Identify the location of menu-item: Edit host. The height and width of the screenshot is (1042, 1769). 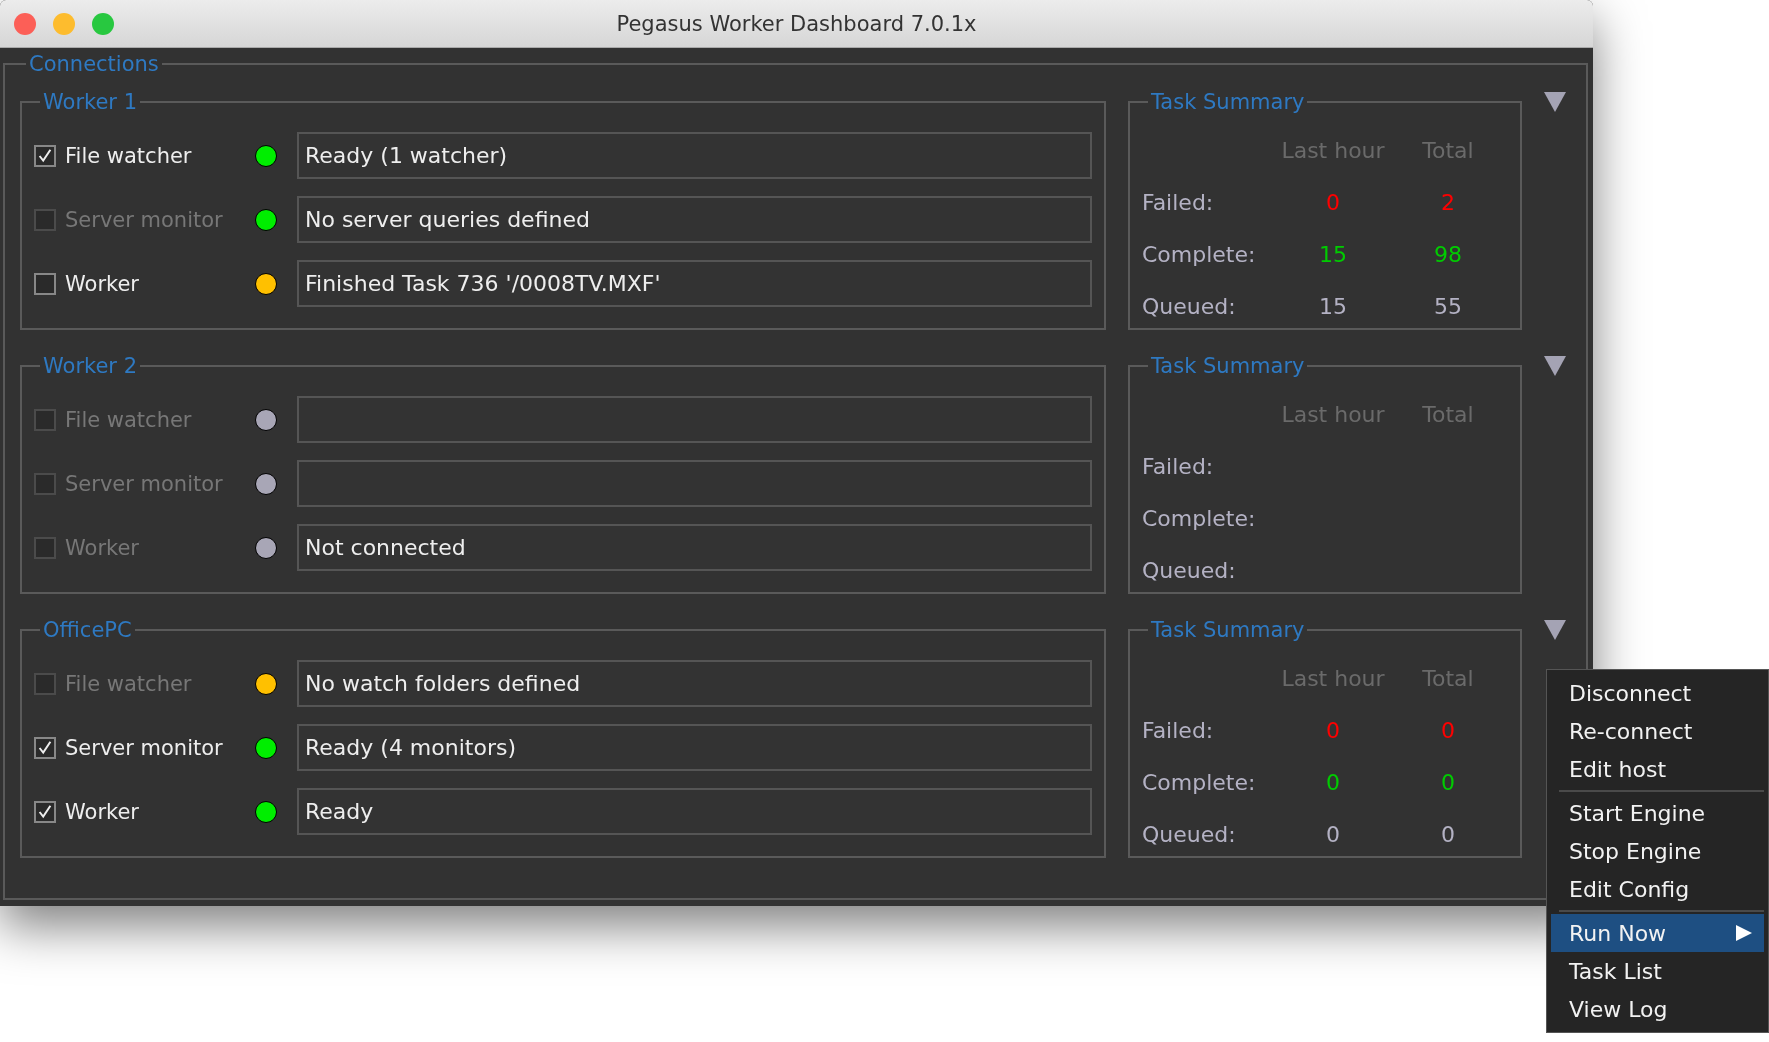
(1657, 769).